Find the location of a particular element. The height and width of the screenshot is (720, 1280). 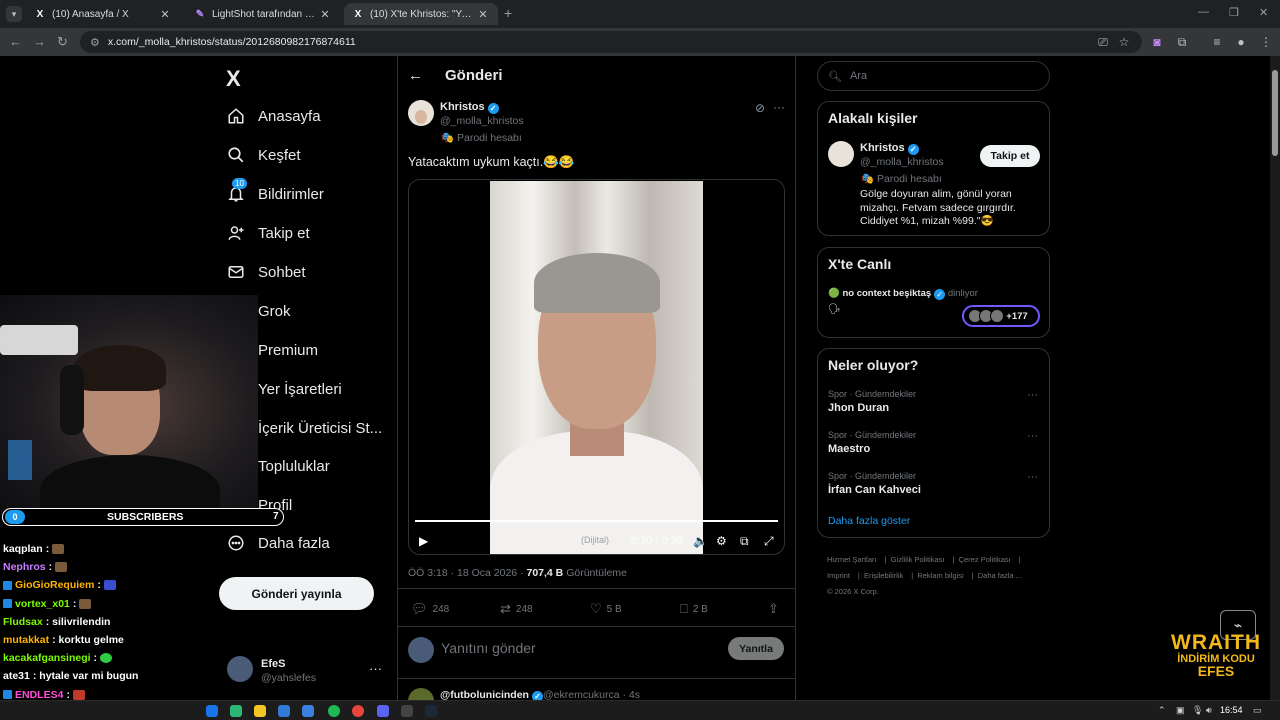

reload-icon: ↻ is located at coordinates (62, 42).